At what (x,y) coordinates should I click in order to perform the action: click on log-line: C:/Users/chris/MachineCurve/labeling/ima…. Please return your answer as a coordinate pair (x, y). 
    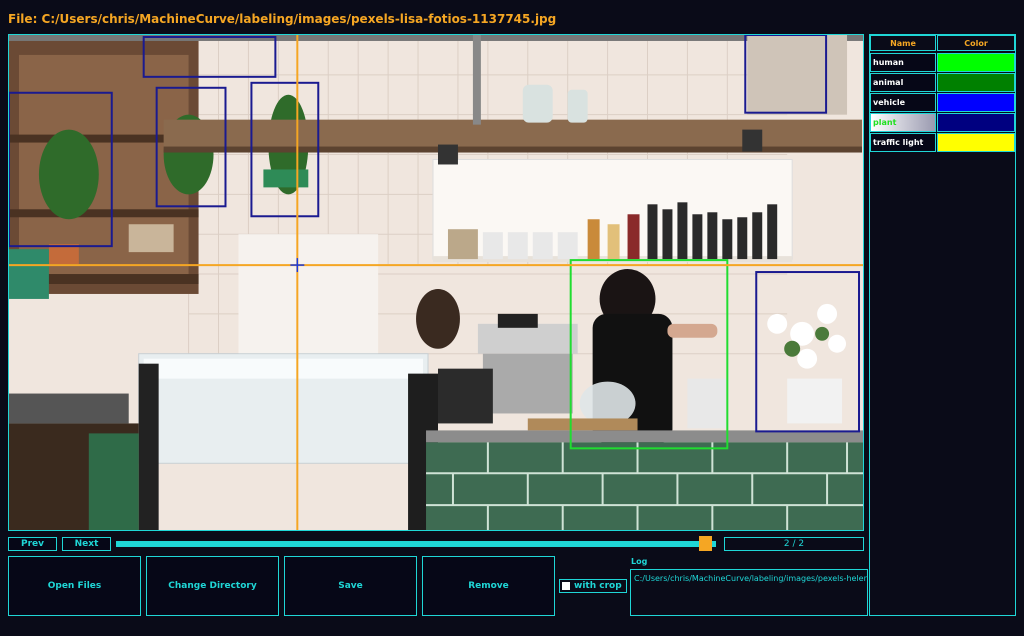
    Looking at the image, I should click on (751, 578).